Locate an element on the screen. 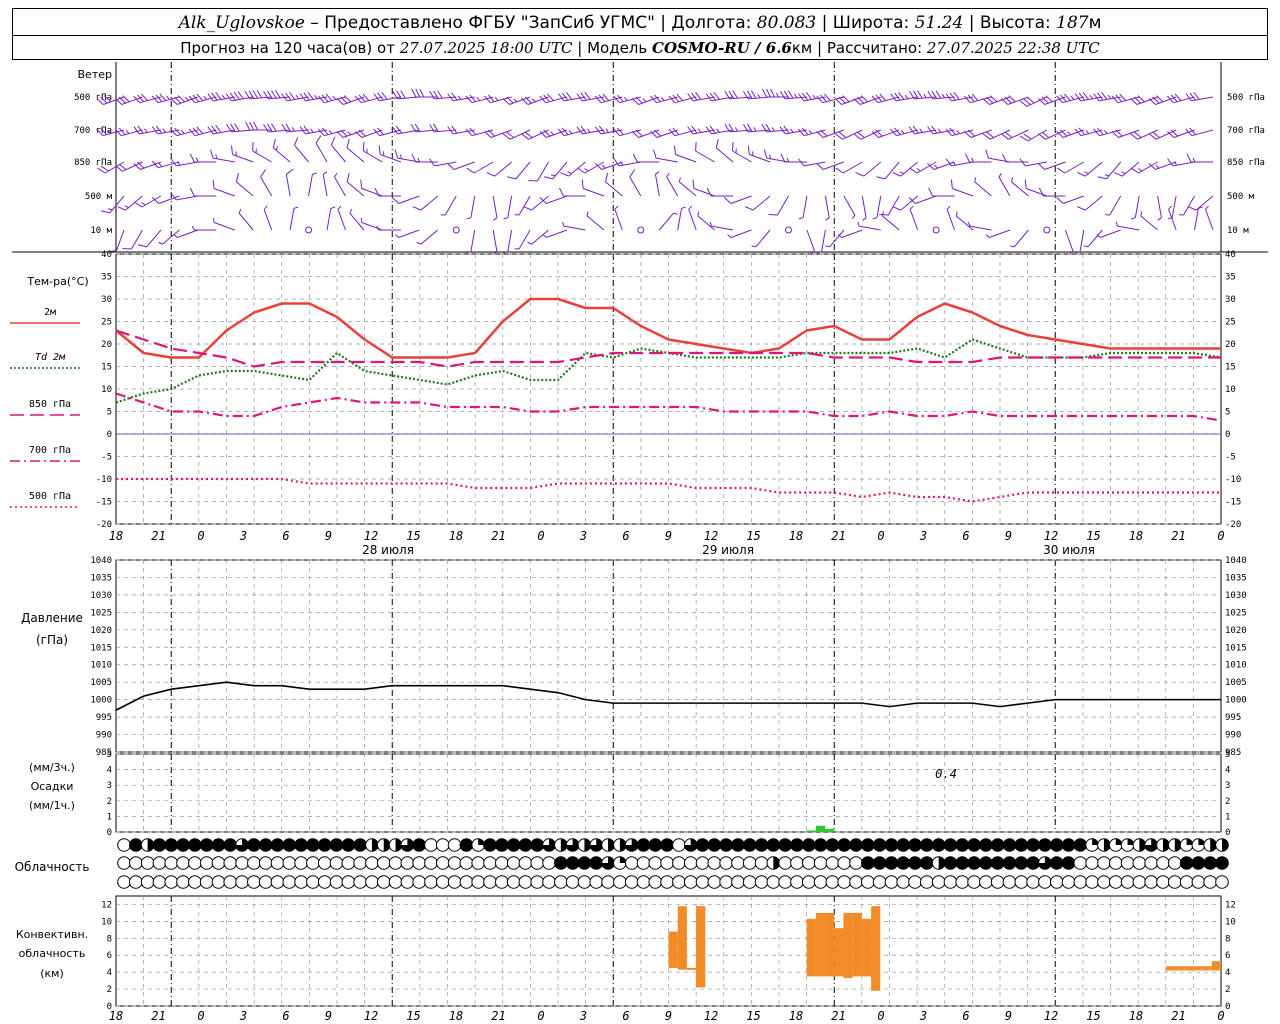  temperature-time-tick-label: 6 is located at coordinates (965, 536).